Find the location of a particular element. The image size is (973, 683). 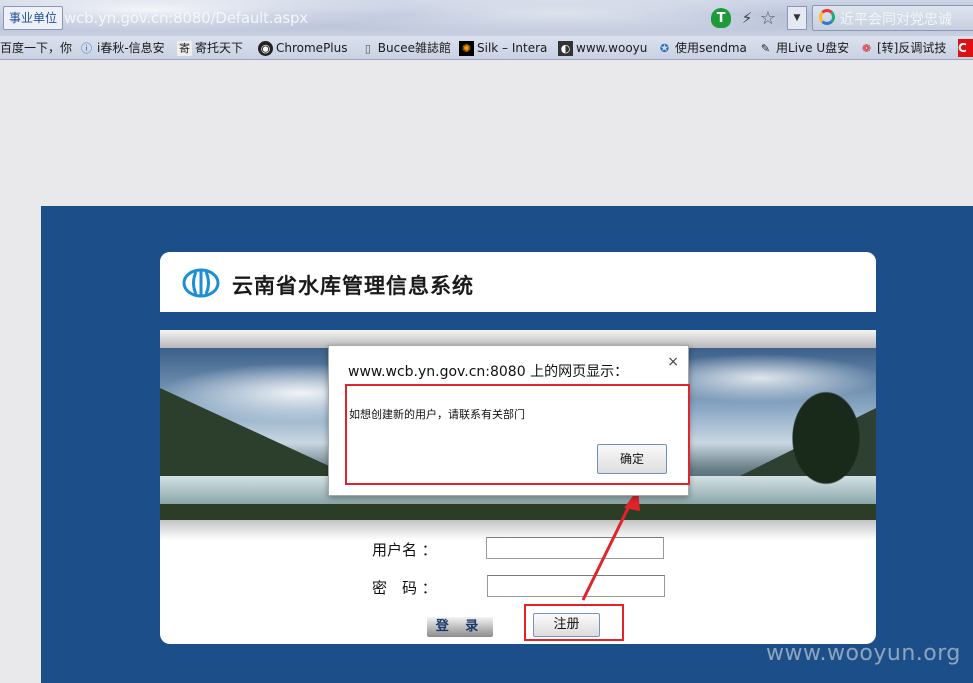

bookmark-label: www.wooyu is located at coordinates (612, 48).